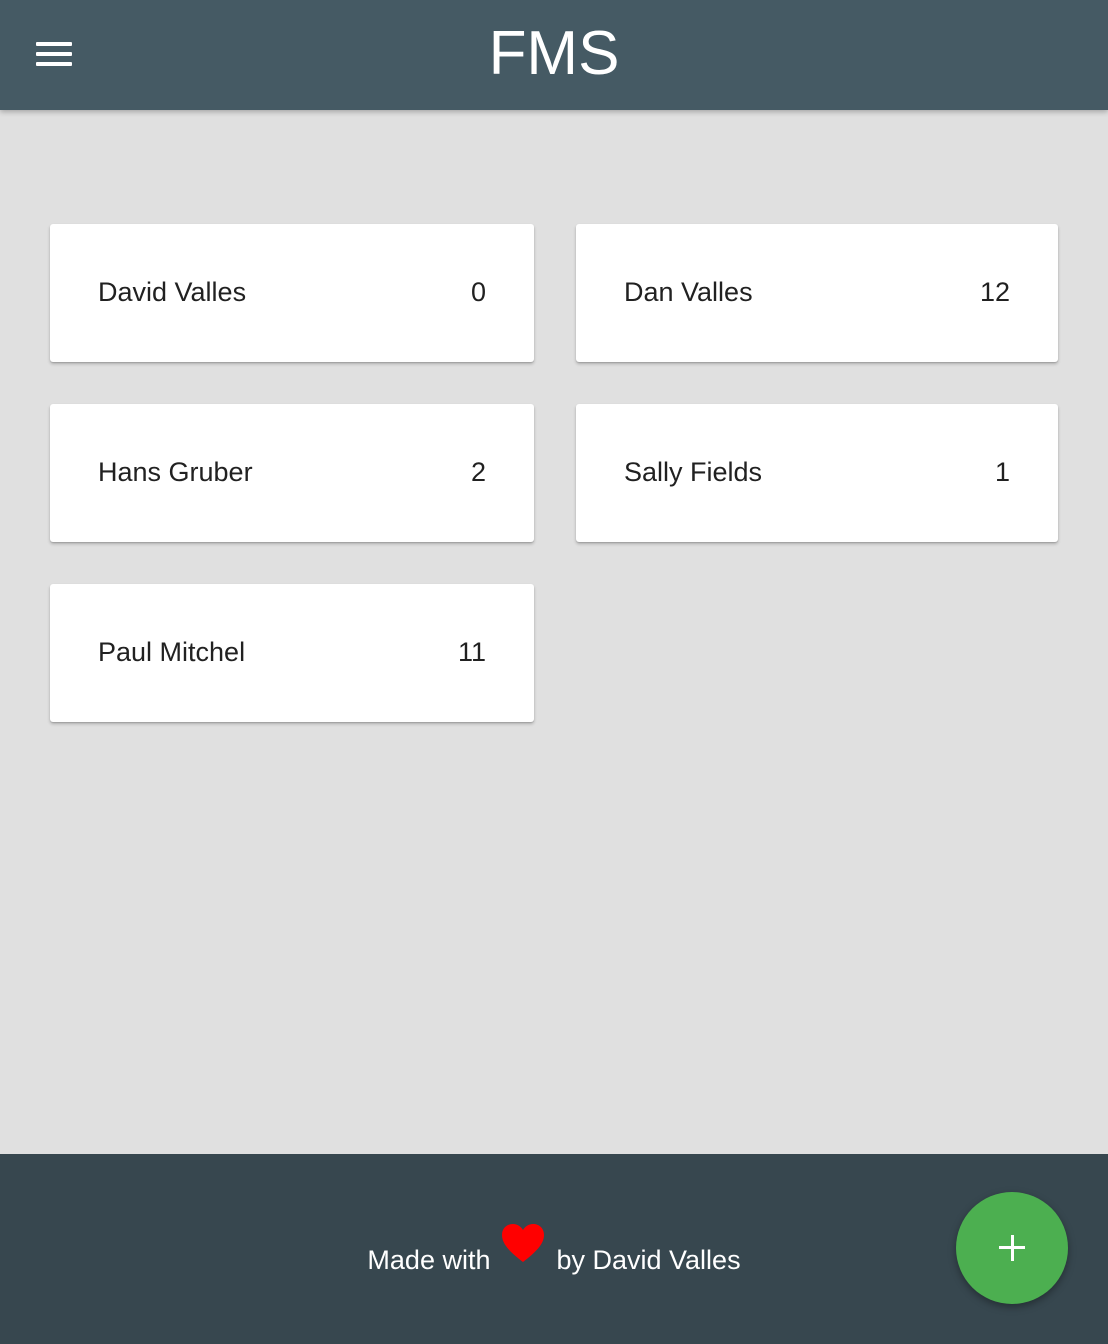 The height and width of the screenshot is (1344, 1108). What do you see at coordinates (523, 1254) in the screenshot?
I see `heart-icon` at bounding box center [523, 1254].